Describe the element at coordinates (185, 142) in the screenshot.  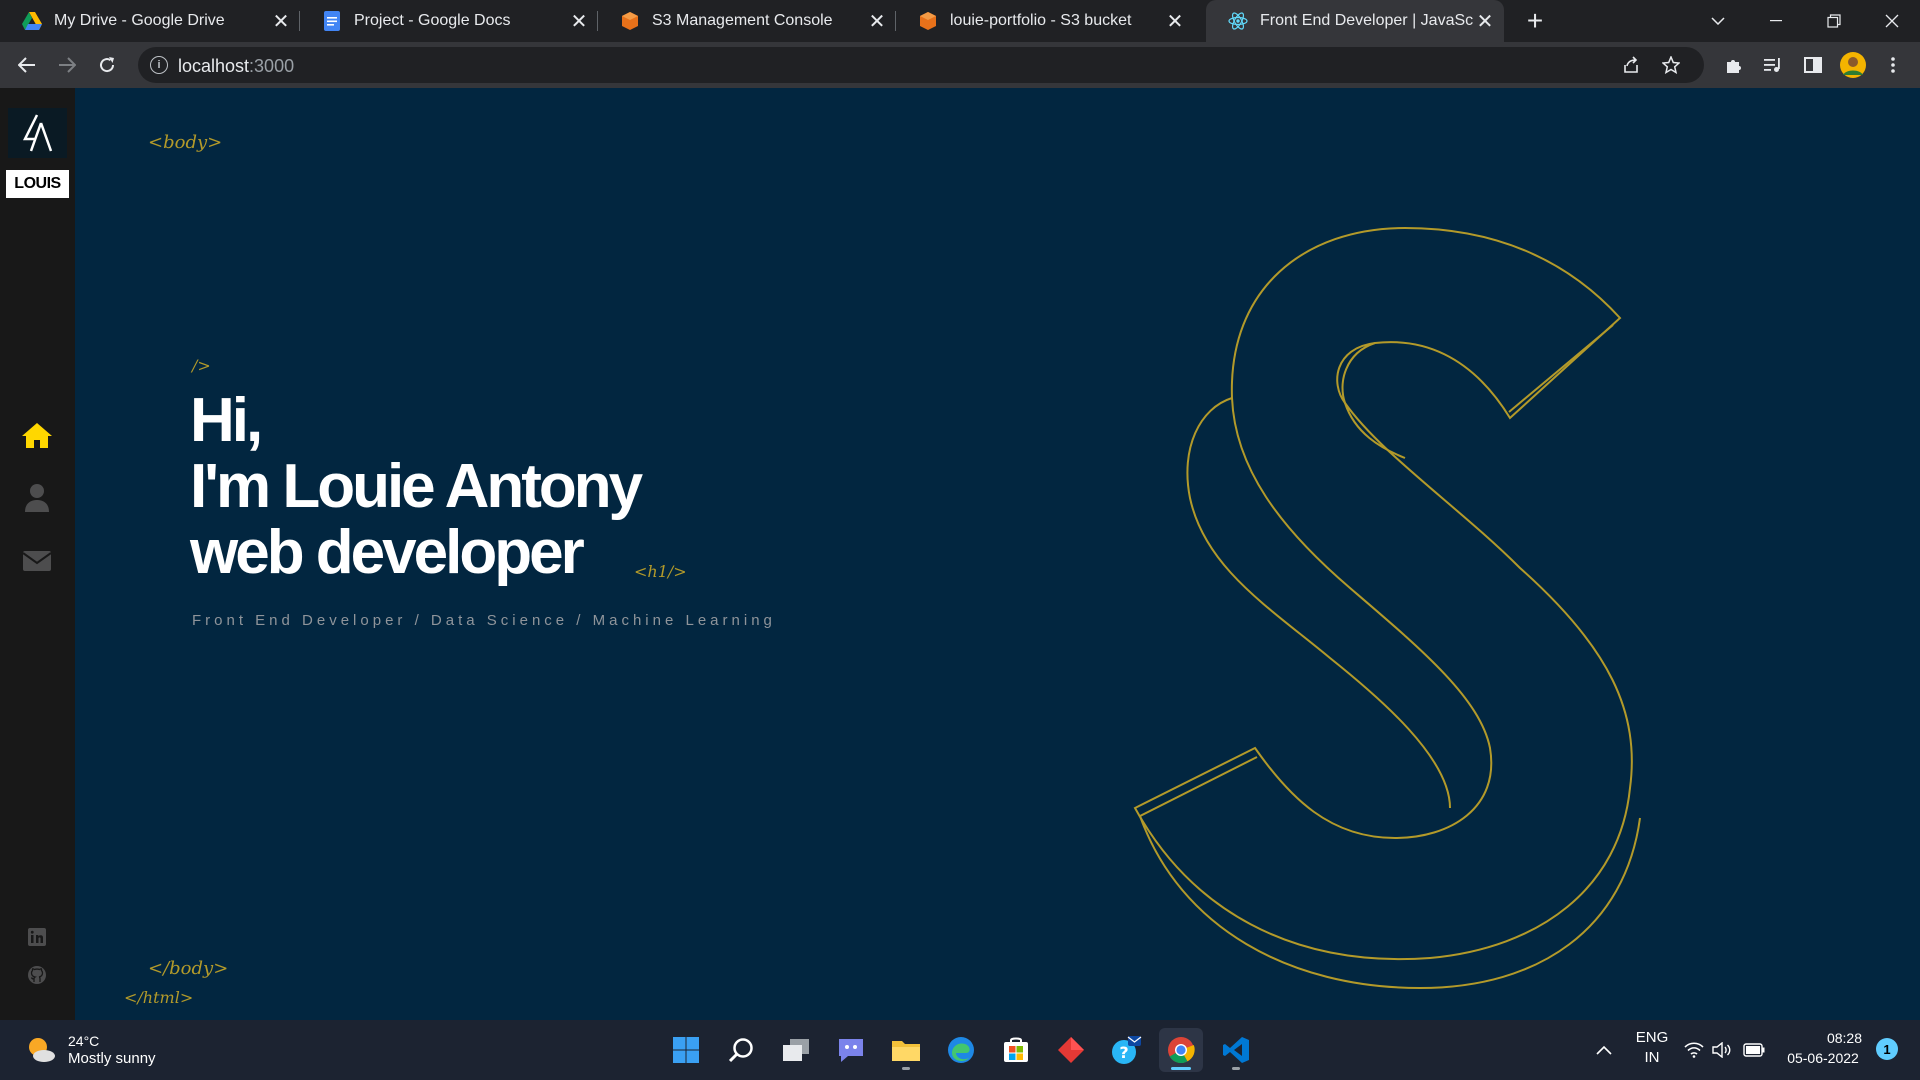
I see `body-open-tag: <body>` at that location.